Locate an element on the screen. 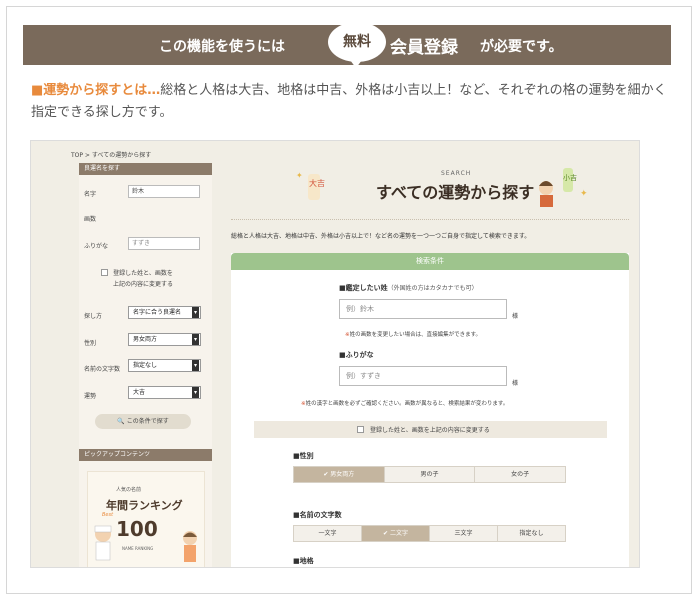 The height and width of the screenshot is (600, 700). furigana-input: 例）すずき is located at coordinates (423, 376).